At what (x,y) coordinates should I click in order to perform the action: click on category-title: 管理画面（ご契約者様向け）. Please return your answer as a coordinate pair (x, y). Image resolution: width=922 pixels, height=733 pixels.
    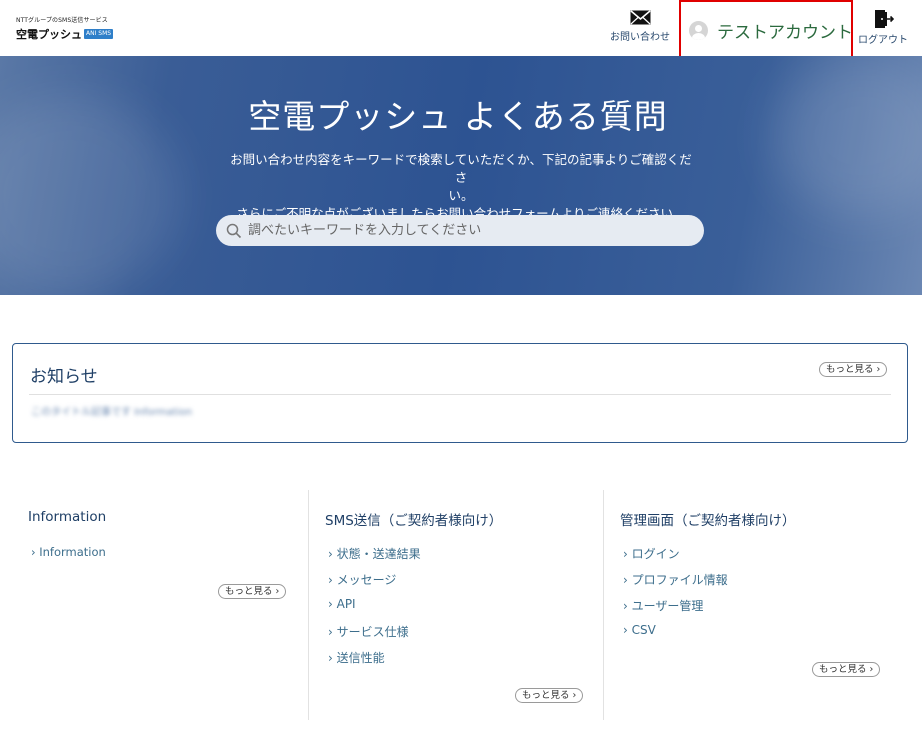
    Looking at the image, I should click on (708, 519).